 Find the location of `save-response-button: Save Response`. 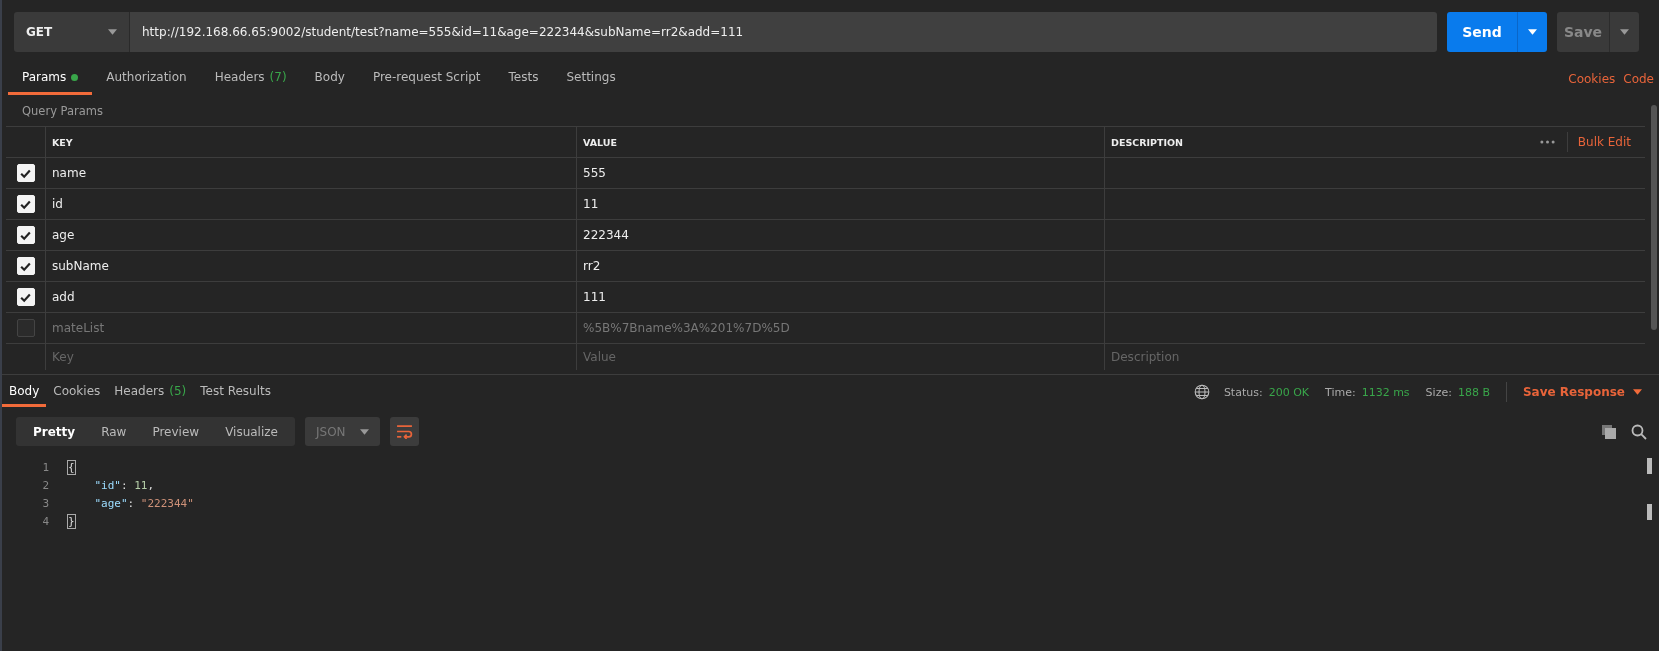

save-response-button: Save Response is located at coordinates (1582, 392).